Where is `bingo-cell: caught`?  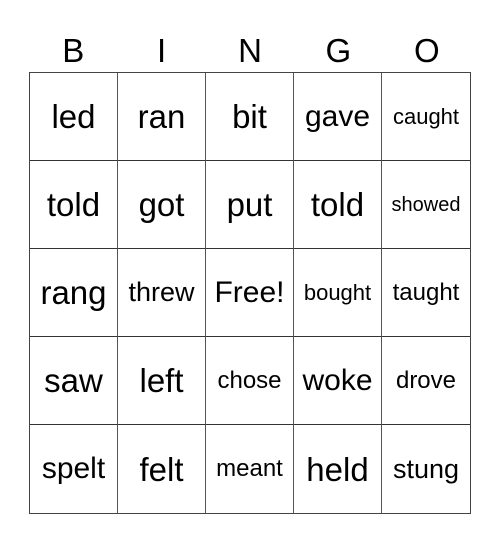 bingo-cell: caught is located at coordinates (426, 117).